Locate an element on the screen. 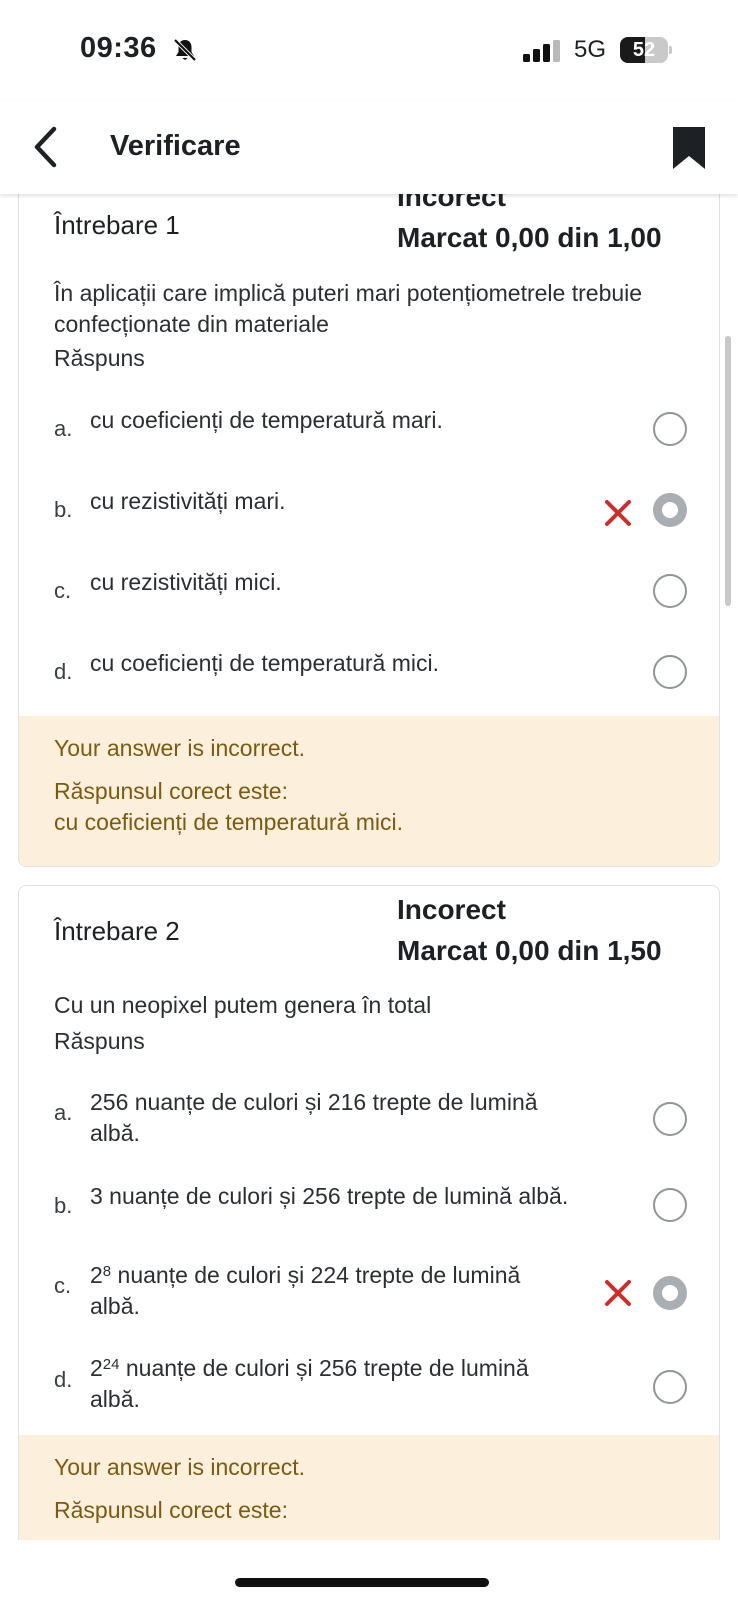 The image size is (738, 1600). page-title: Verificare is located at coordinates (175, 146).